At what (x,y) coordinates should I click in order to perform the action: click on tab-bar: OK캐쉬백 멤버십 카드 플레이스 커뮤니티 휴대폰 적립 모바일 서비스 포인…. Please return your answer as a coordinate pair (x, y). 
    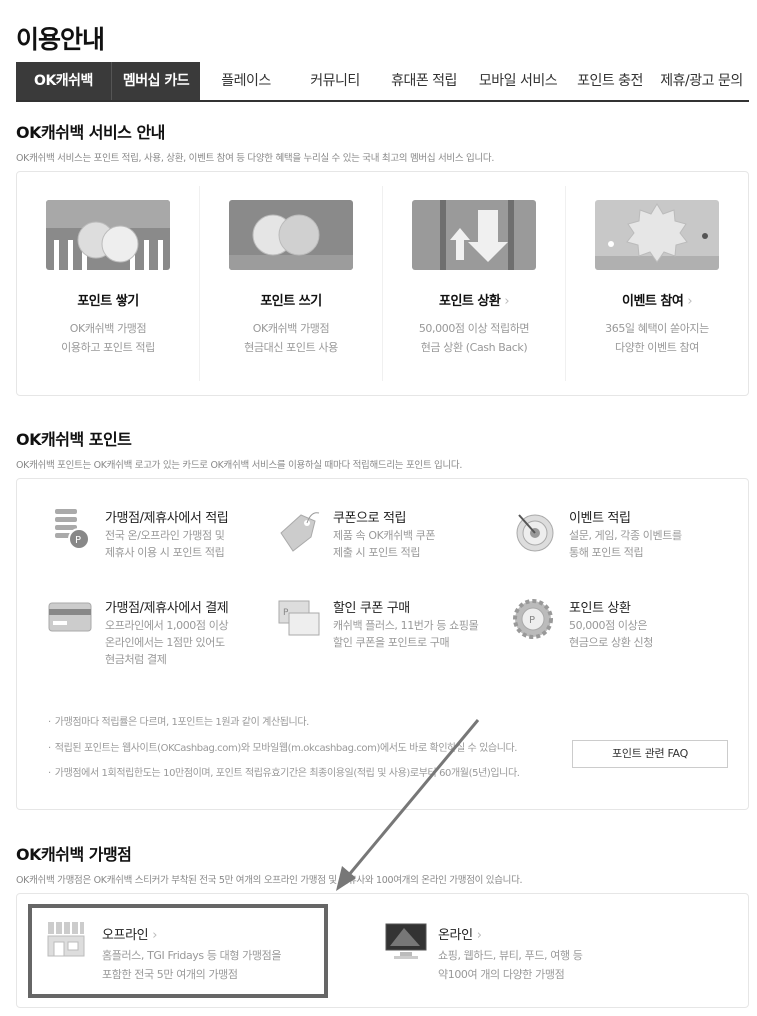
    Looking at the image, I should click on (382, 82).